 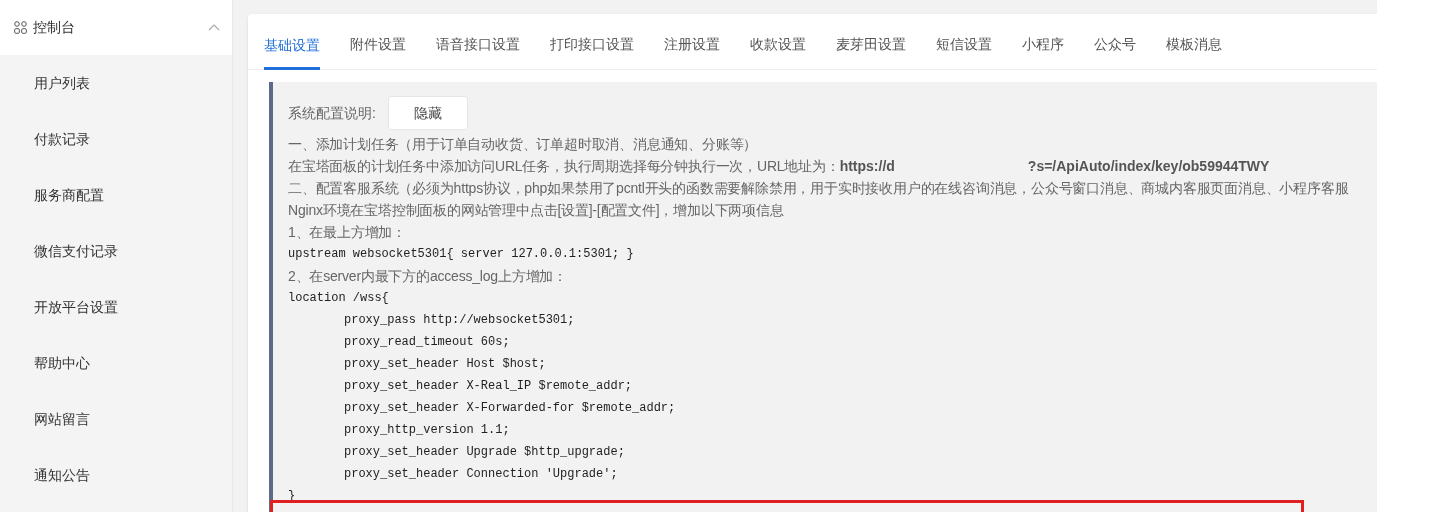 I want to click on code-line: upstream websocket5301{ server 127.0.0.1:5301; }, so click(x=461, y=254).